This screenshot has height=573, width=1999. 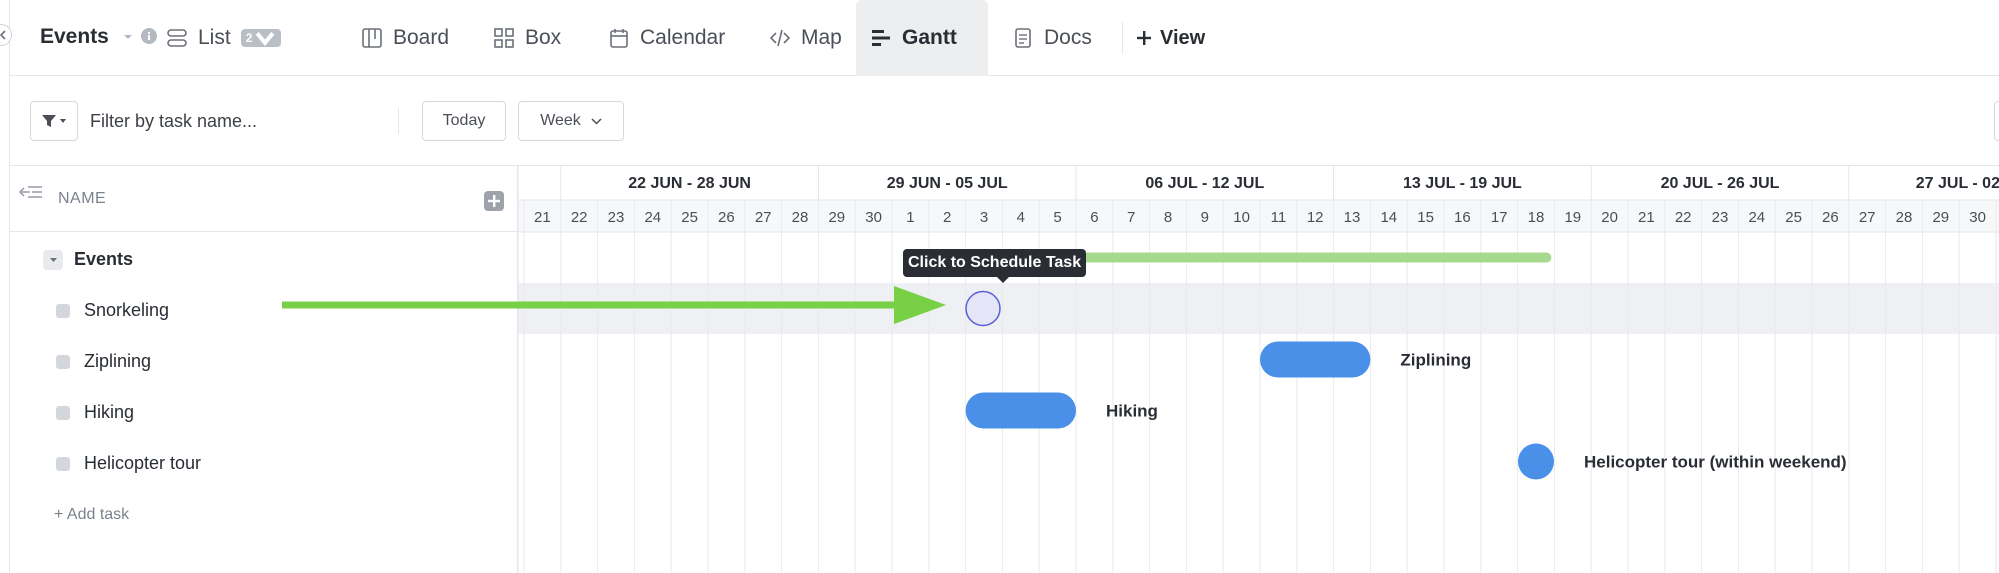 What do you see at coordinates (543, 37) in the screenshot?
I see `tab-label: Box` at bounding box center [543, 37].